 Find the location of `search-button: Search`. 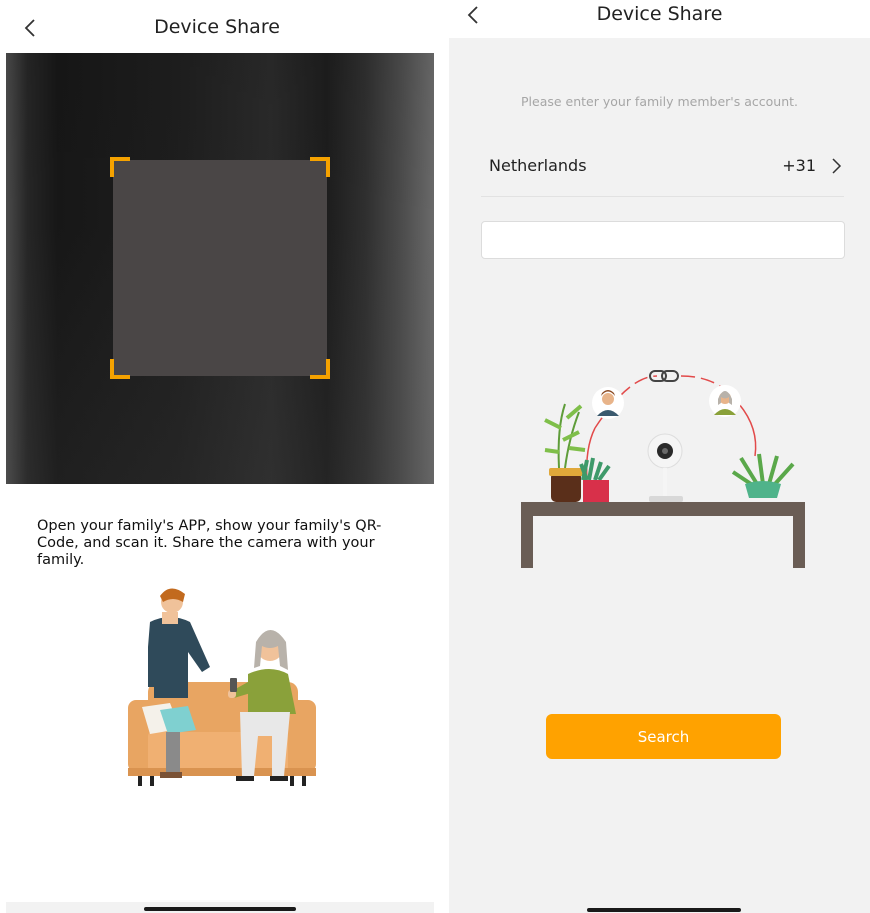

search-button: Search is located at coordinates (663, 736).